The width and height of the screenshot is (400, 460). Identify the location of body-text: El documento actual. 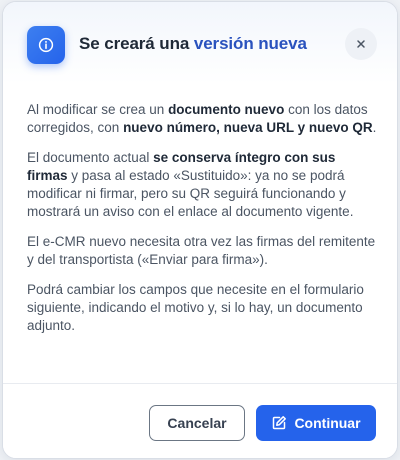
(90, 157).